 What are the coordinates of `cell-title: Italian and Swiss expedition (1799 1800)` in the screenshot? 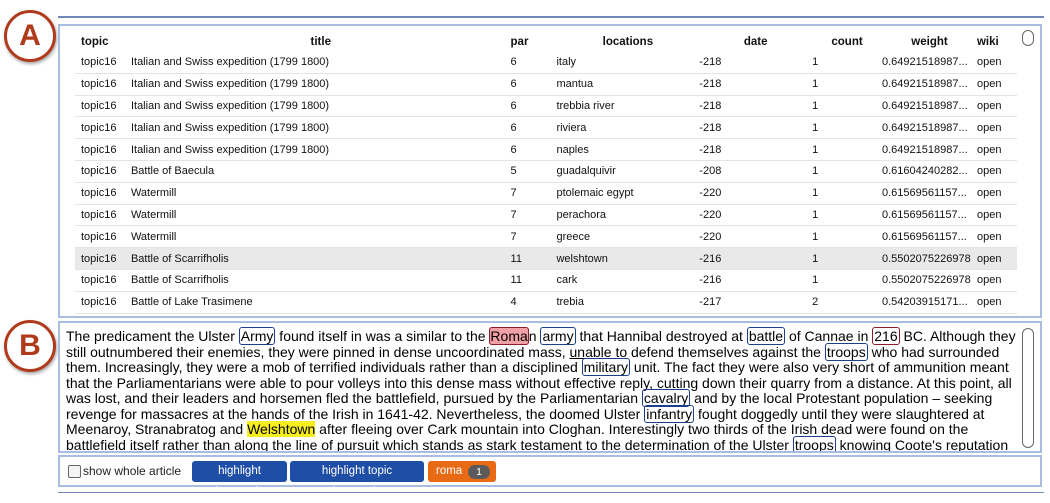 It's located at (320, 128).